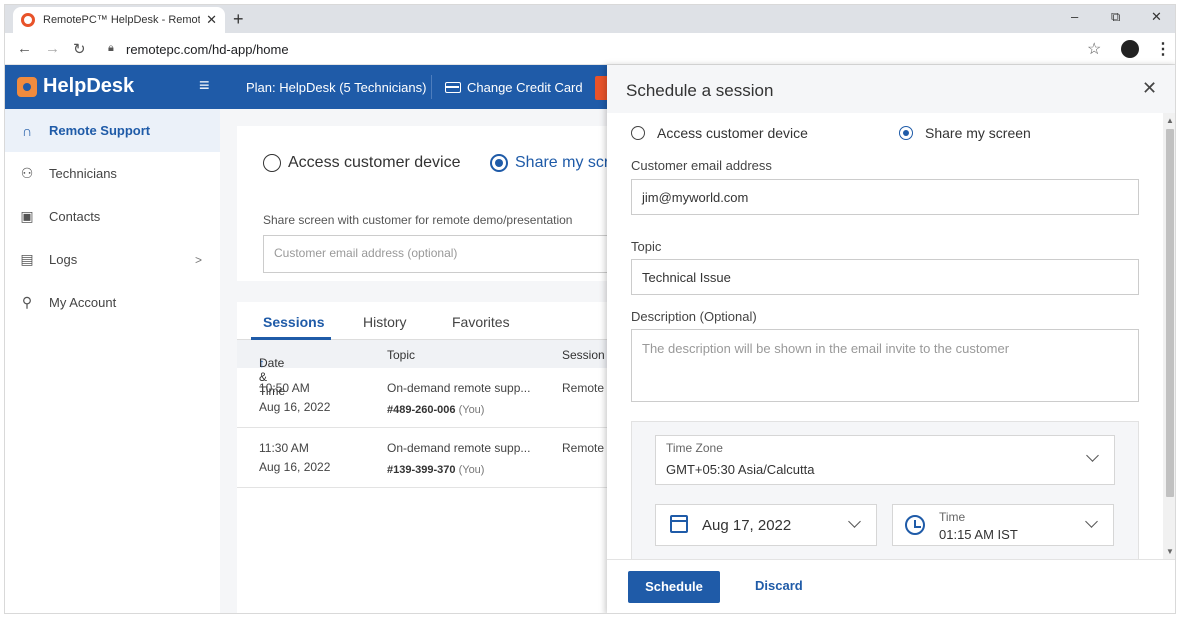  I want to click on restore-icon: ⧉, so click(1115, 17).